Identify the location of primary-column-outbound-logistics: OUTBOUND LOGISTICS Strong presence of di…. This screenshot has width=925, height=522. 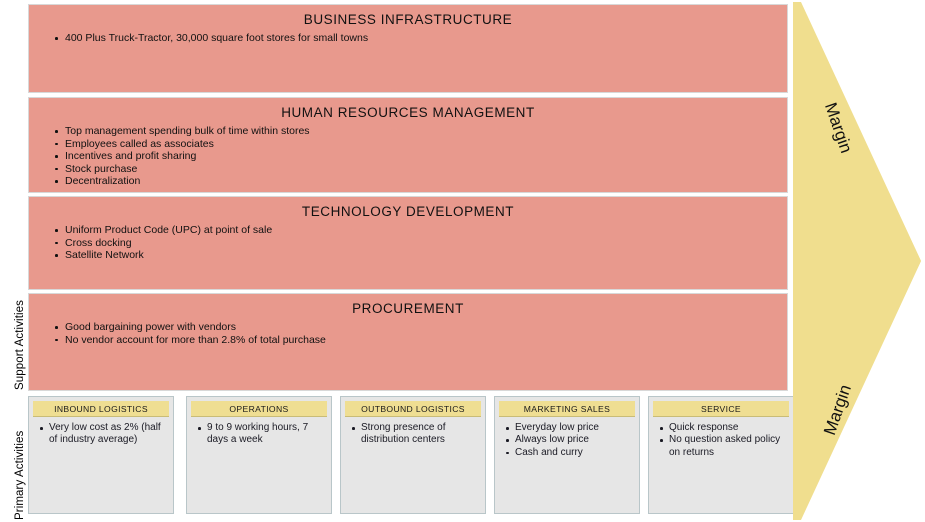
(413, 455).